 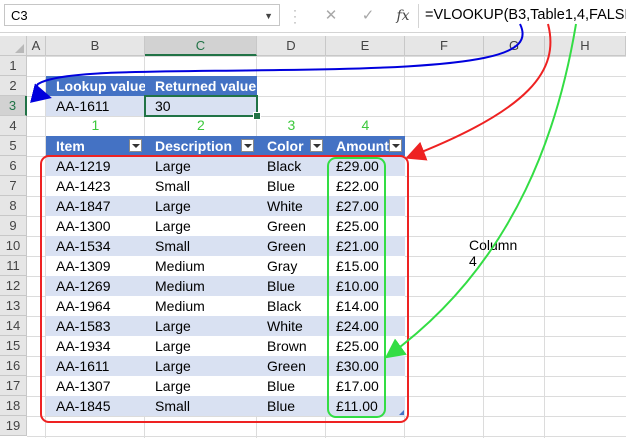 What do you see at coordinates (356, 287) in the screenshot?
I see `amount-column-outline` at bounding box center [356, 287].